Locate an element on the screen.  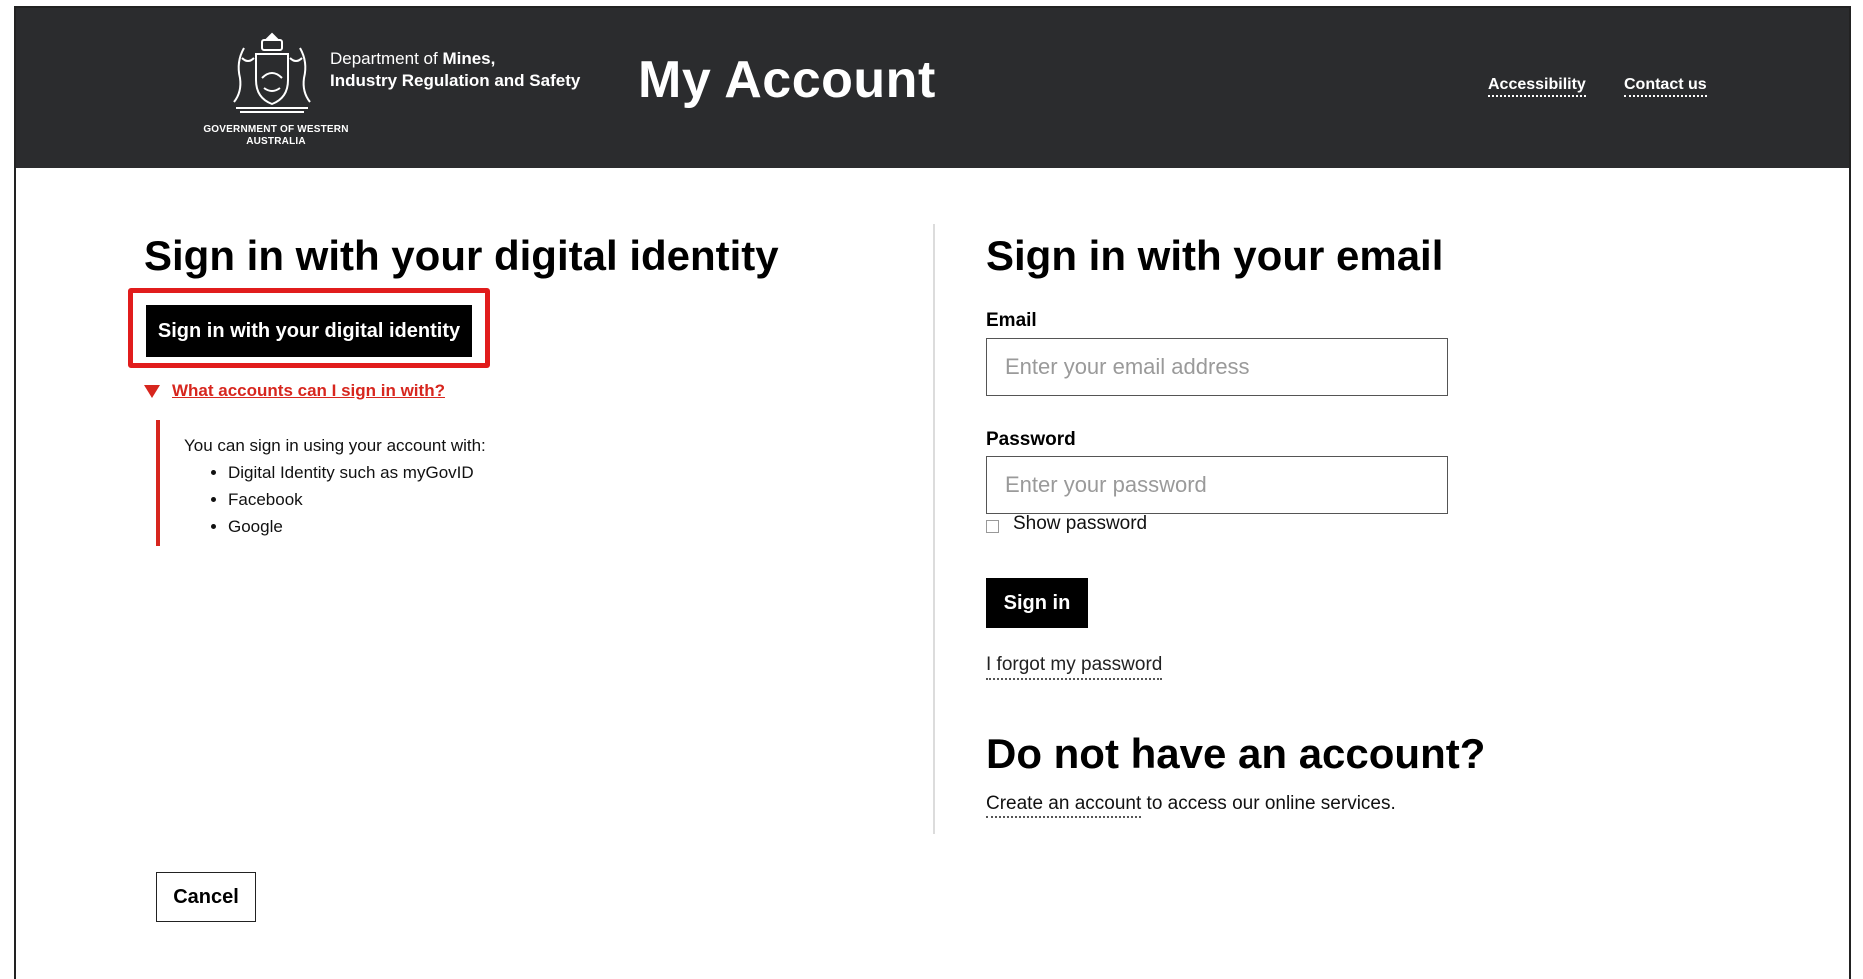
details-border is located at coordinates (158, 483).